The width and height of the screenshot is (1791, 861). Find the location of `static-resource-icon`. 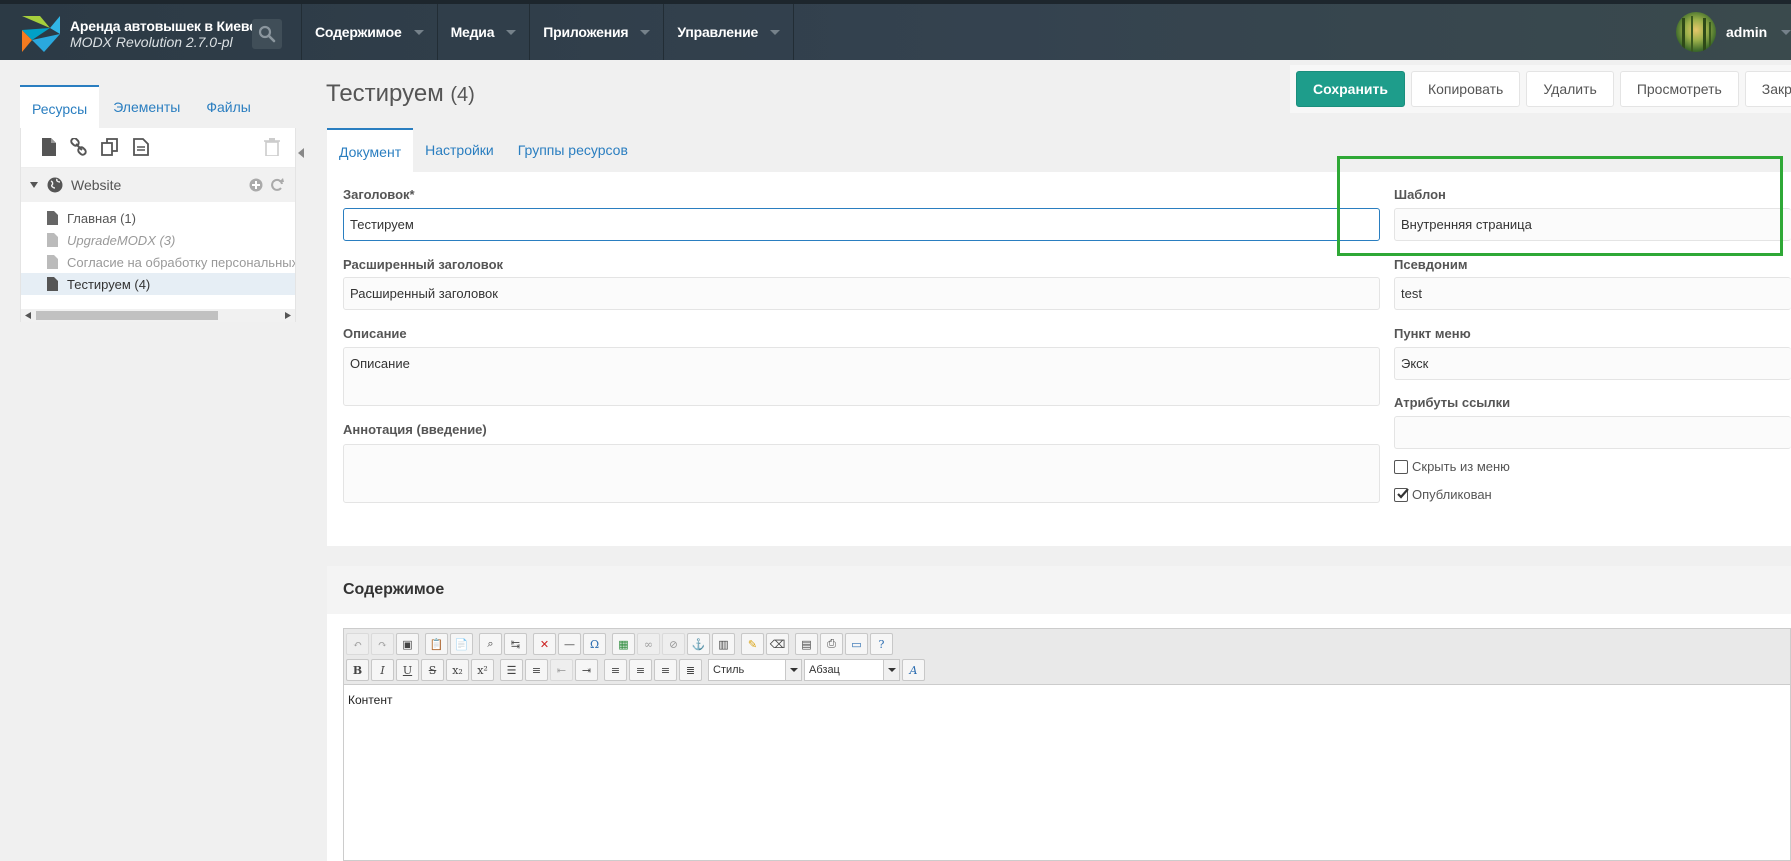

static-resource-icon is located at coordinates (141, 147).